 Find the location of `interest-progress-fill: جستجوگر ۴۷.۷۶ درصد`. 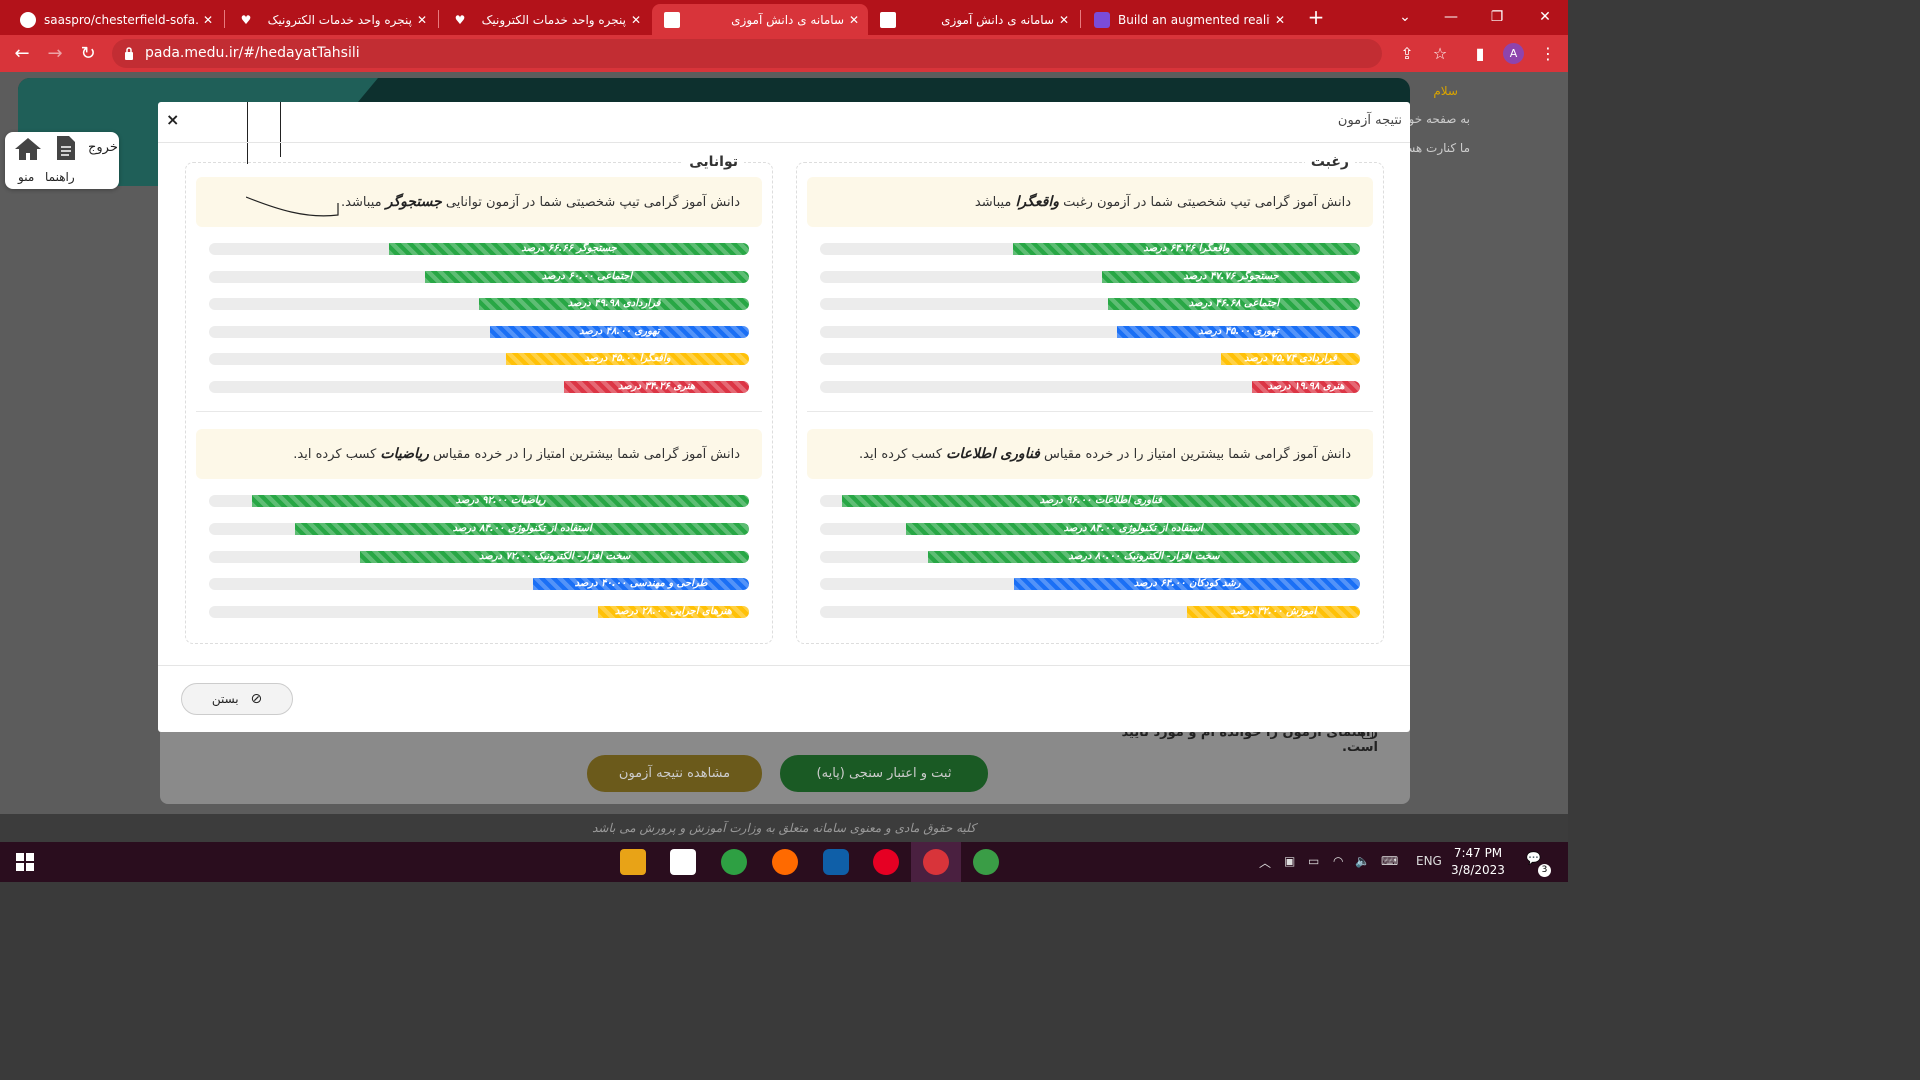

interest-progress-fill: جستجوگر ۴۷.۷۶ درصد is located at coordinates (1231, 276).